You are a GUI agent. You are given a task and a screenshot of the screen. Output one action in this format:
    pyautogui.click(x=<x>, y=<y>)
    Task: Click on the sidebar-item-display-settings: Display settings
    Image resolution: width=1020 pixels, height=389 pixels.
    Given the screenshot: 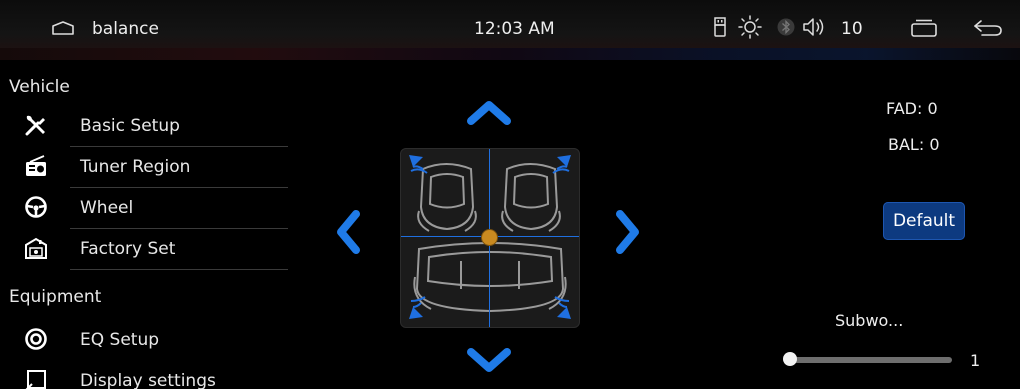 What is the action you would take?
    pyautogui.click(x=145, y=375)
    